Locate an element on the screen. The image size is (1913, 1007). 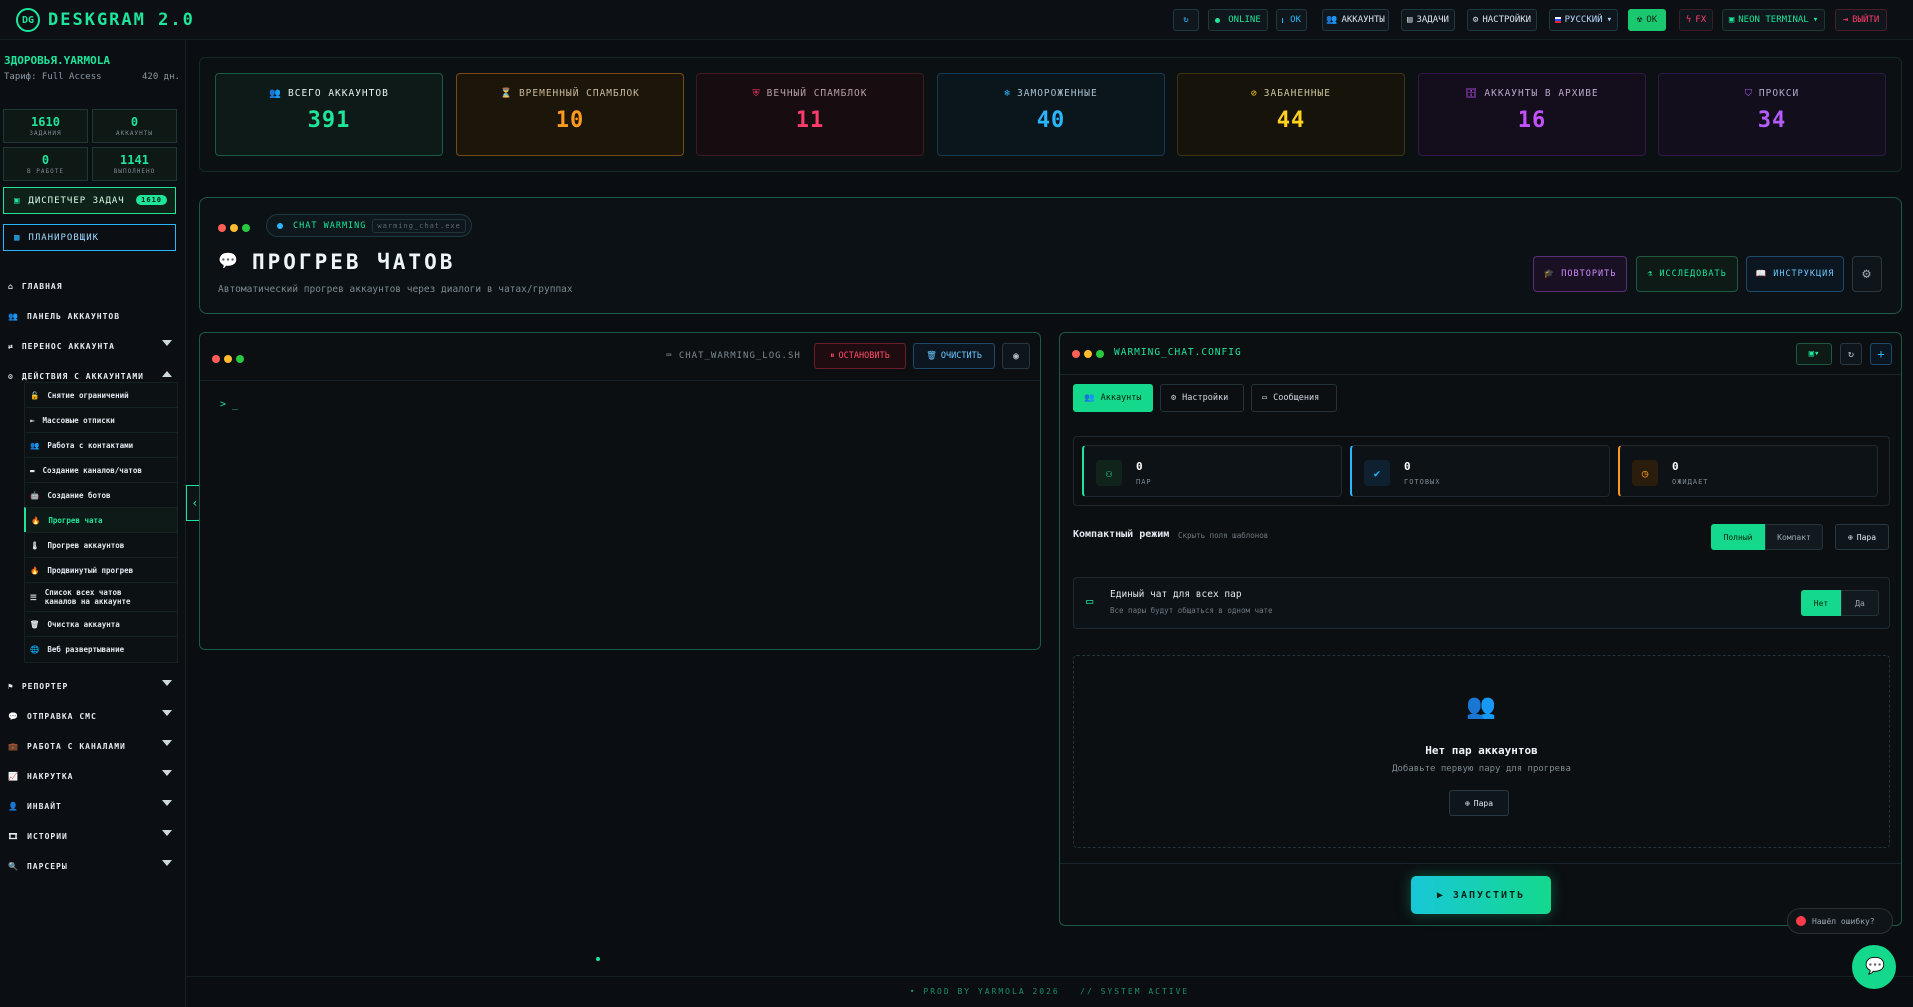
explore-button: ⚗ ИССЛЕДОВАТЬ is located at coordinates (1687, 274).